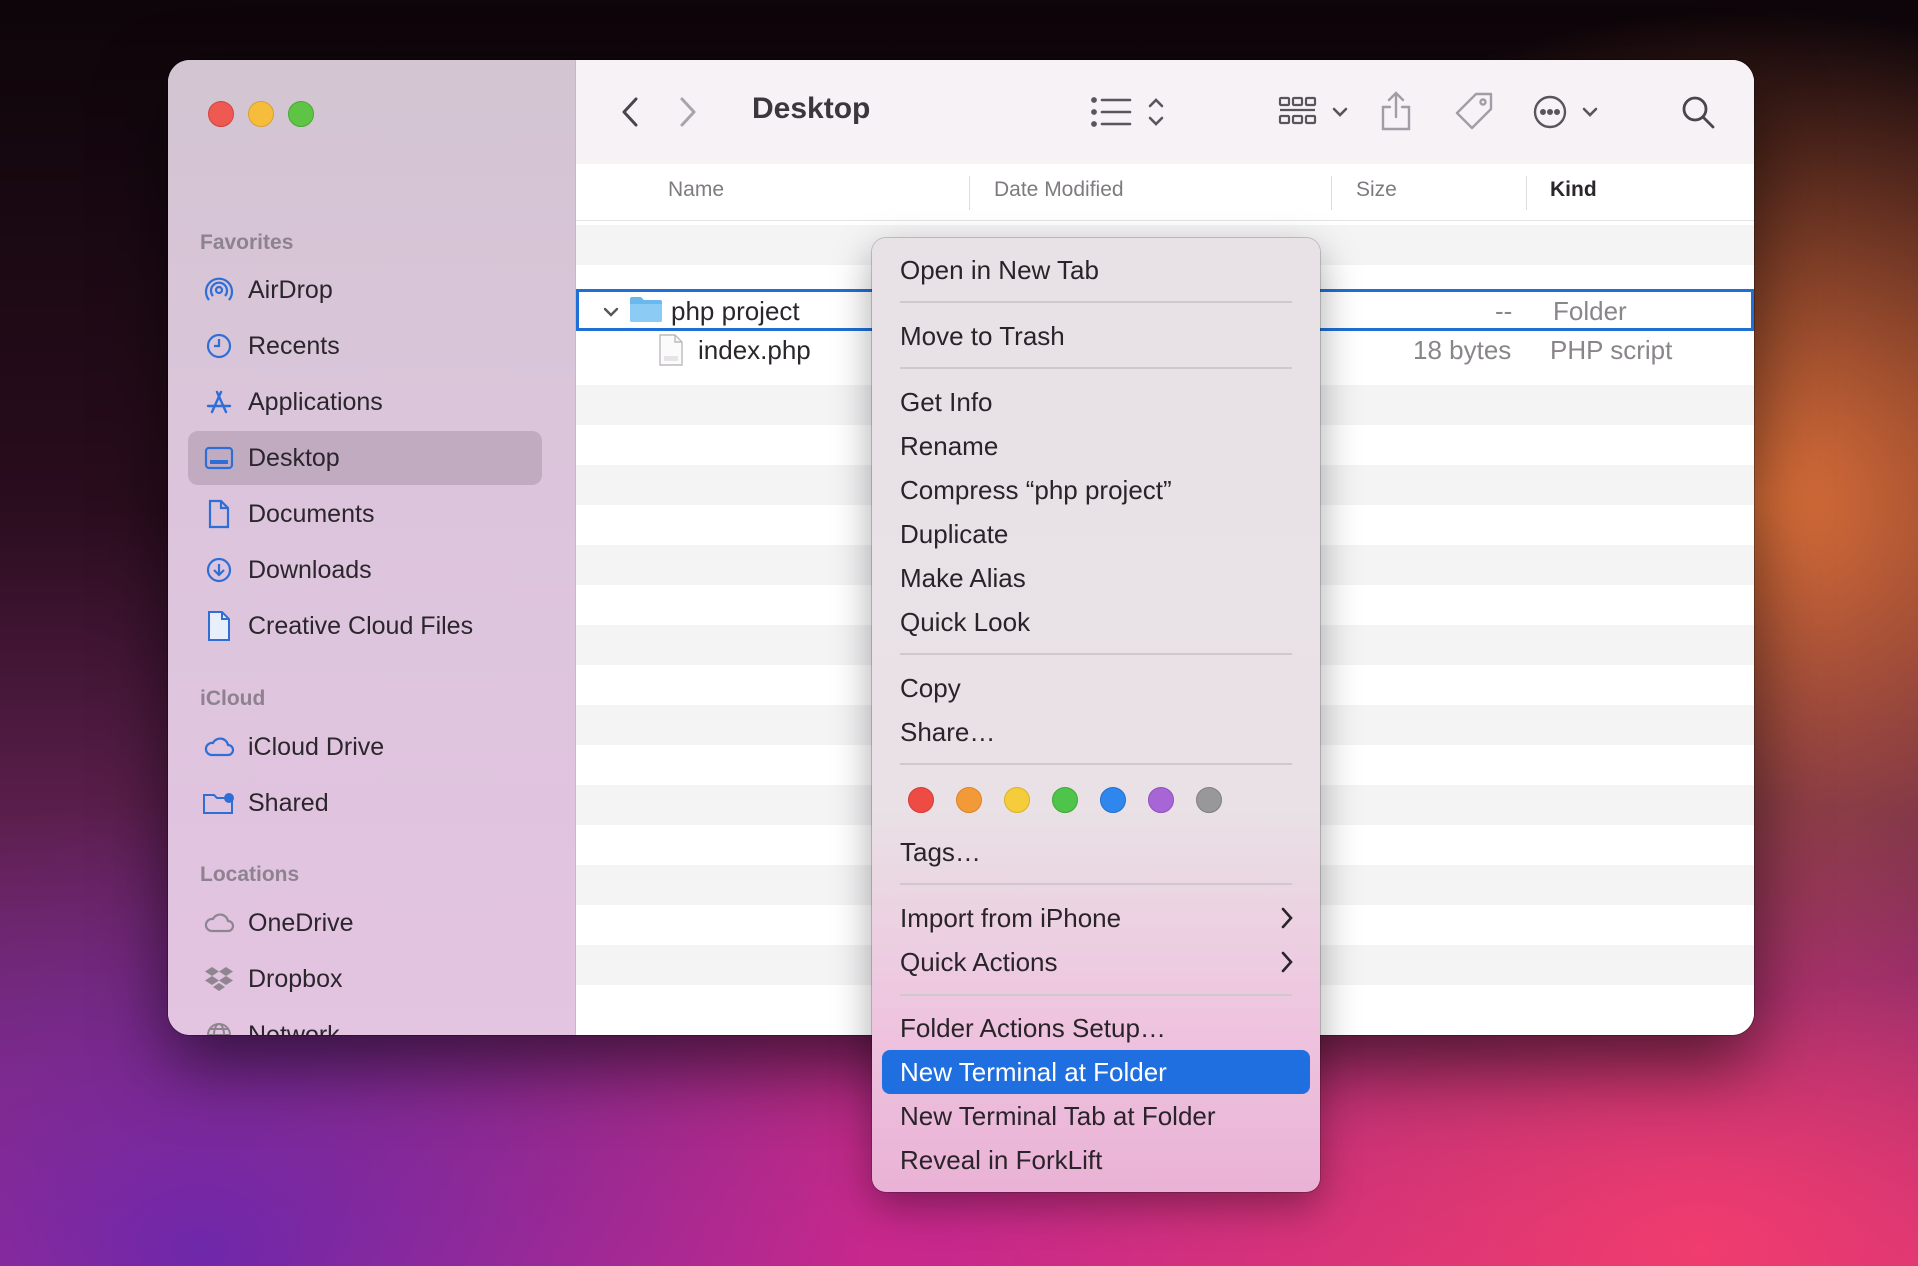  Describe the element at coordinates (301, 922) in the screenshot. I see `sidebar-item-label: OneDrive` at that location.